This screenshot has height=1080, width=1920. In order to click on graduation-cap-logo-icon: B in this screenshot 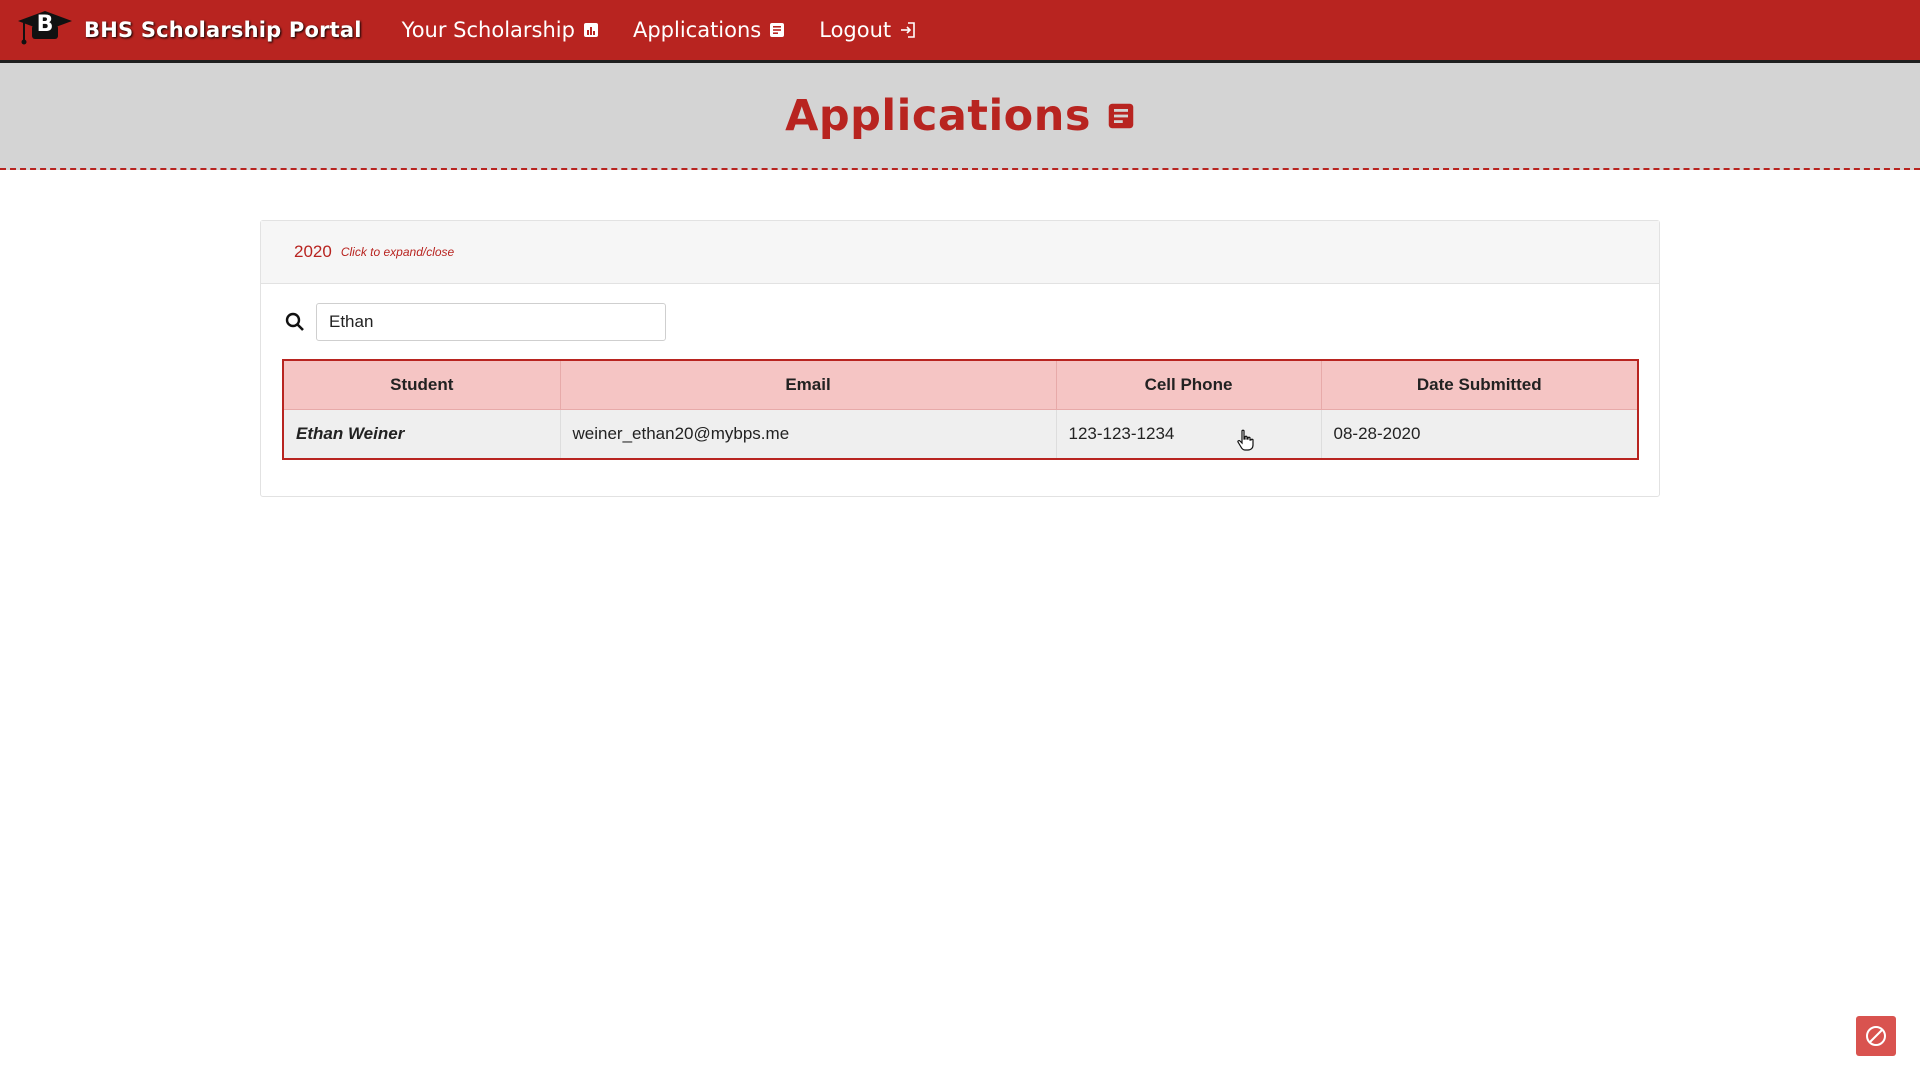, I will do `click(45, 30)`.